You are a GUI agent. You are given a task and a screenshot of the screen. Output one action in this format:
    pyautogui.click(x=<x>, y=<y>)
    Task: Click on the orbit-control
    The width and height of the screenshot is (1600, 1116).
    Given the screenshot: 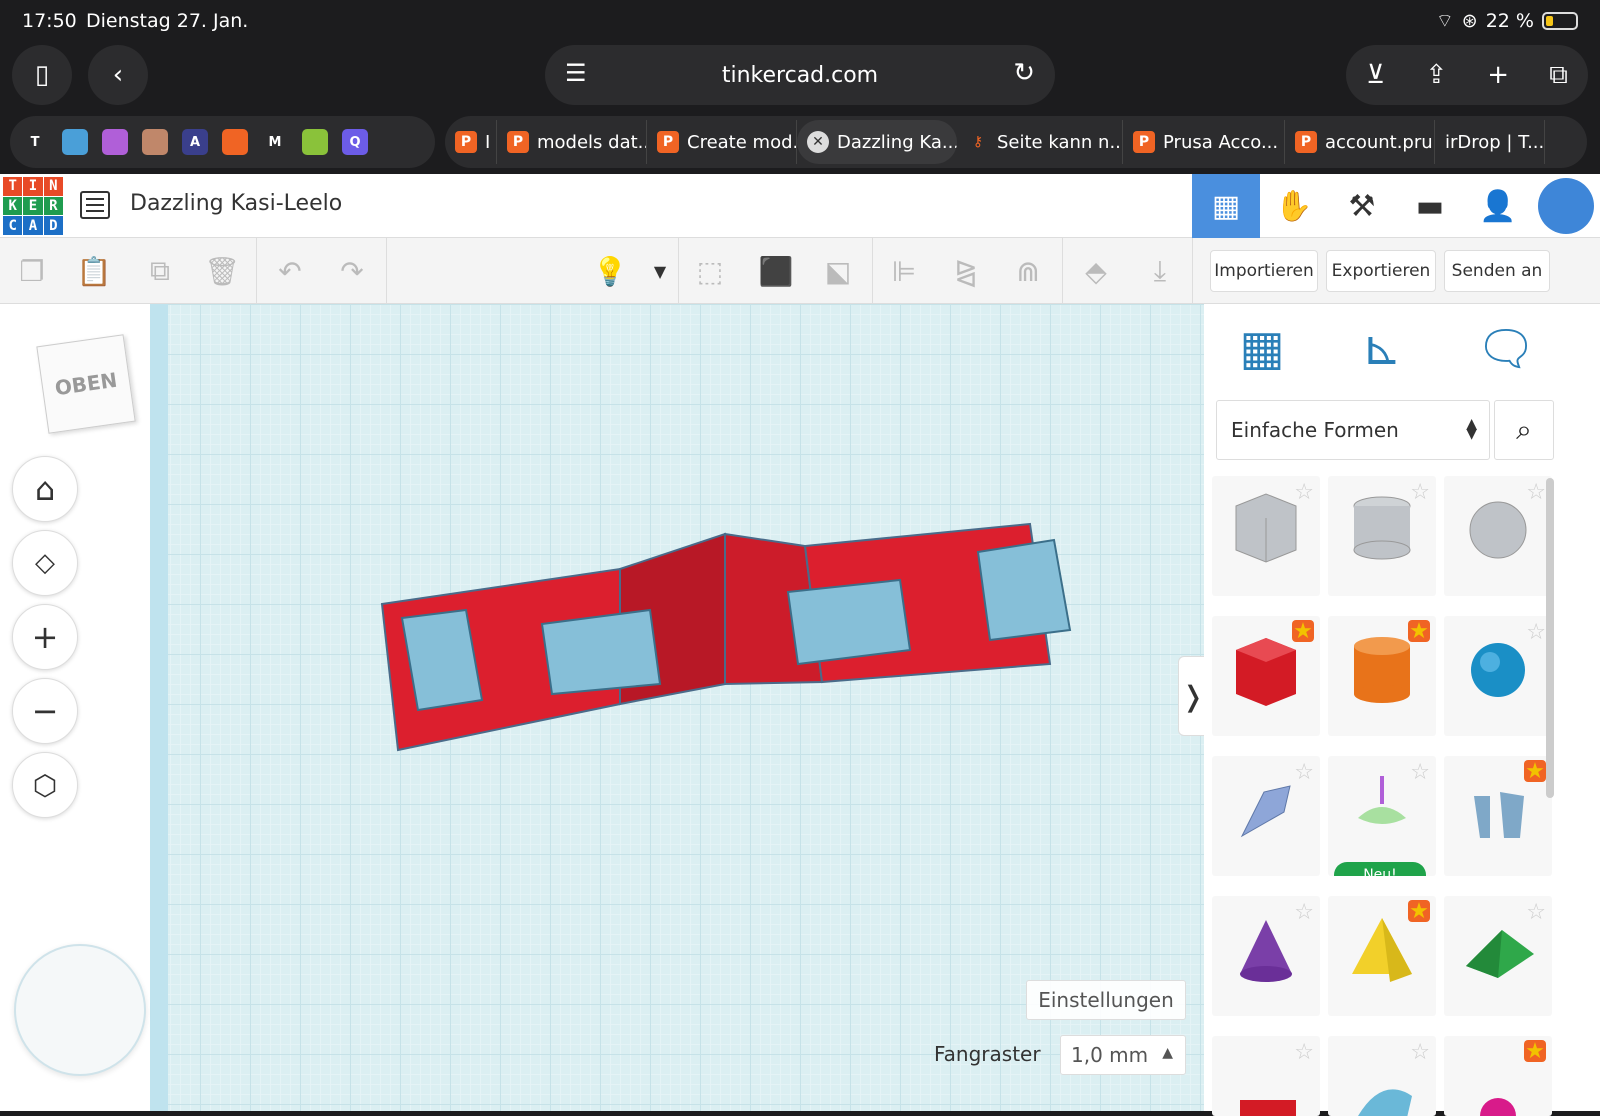 What is the action you would take?
    pyautogui.click(x=80, y=1010)
    